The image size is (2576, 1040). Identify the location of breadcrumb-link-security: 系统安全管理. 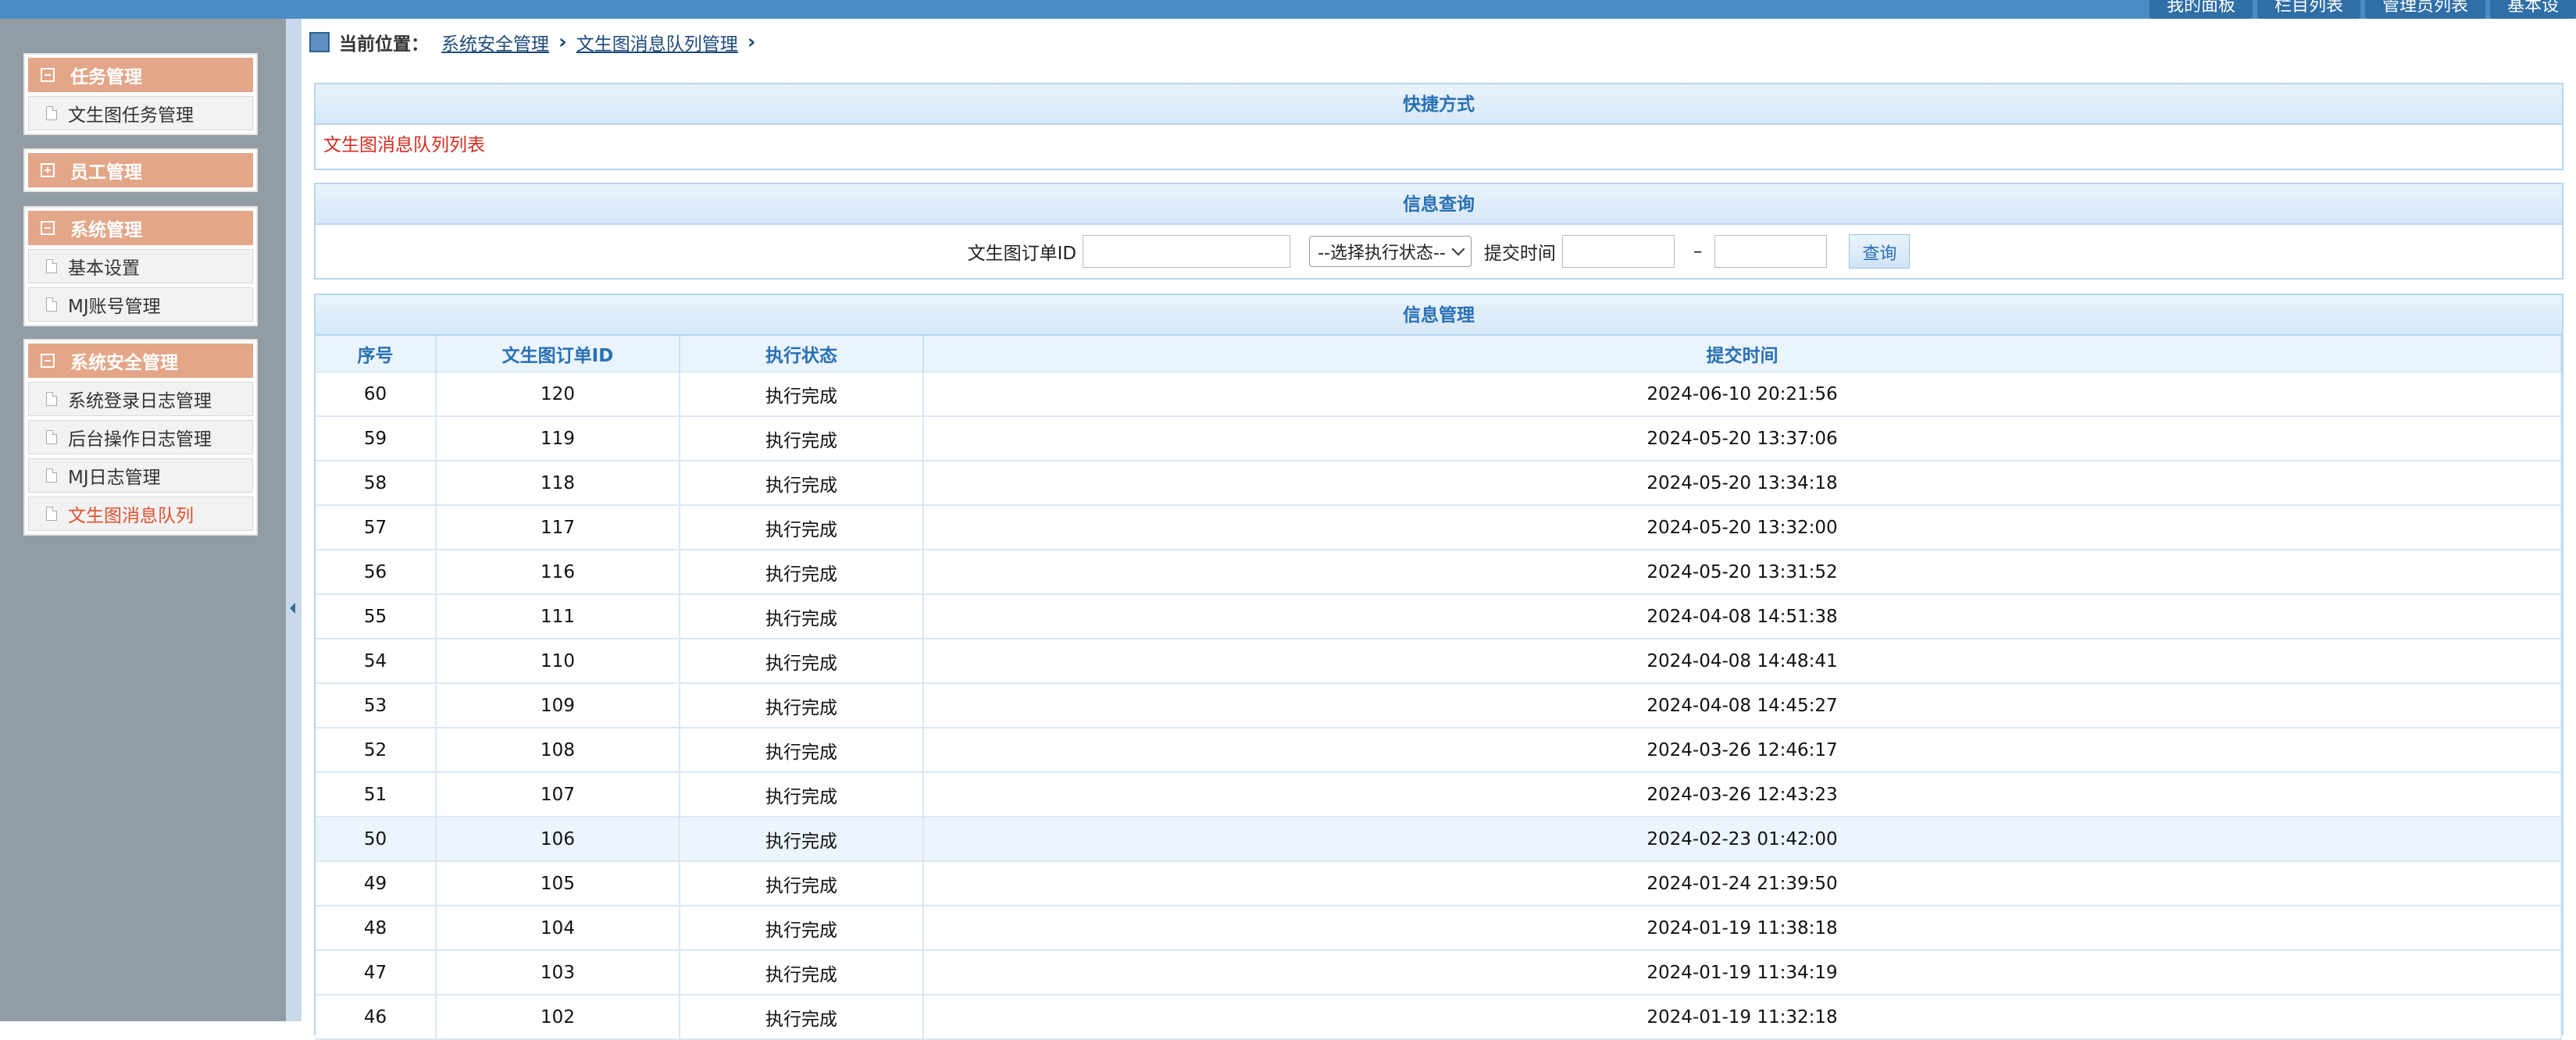
(495, 42).